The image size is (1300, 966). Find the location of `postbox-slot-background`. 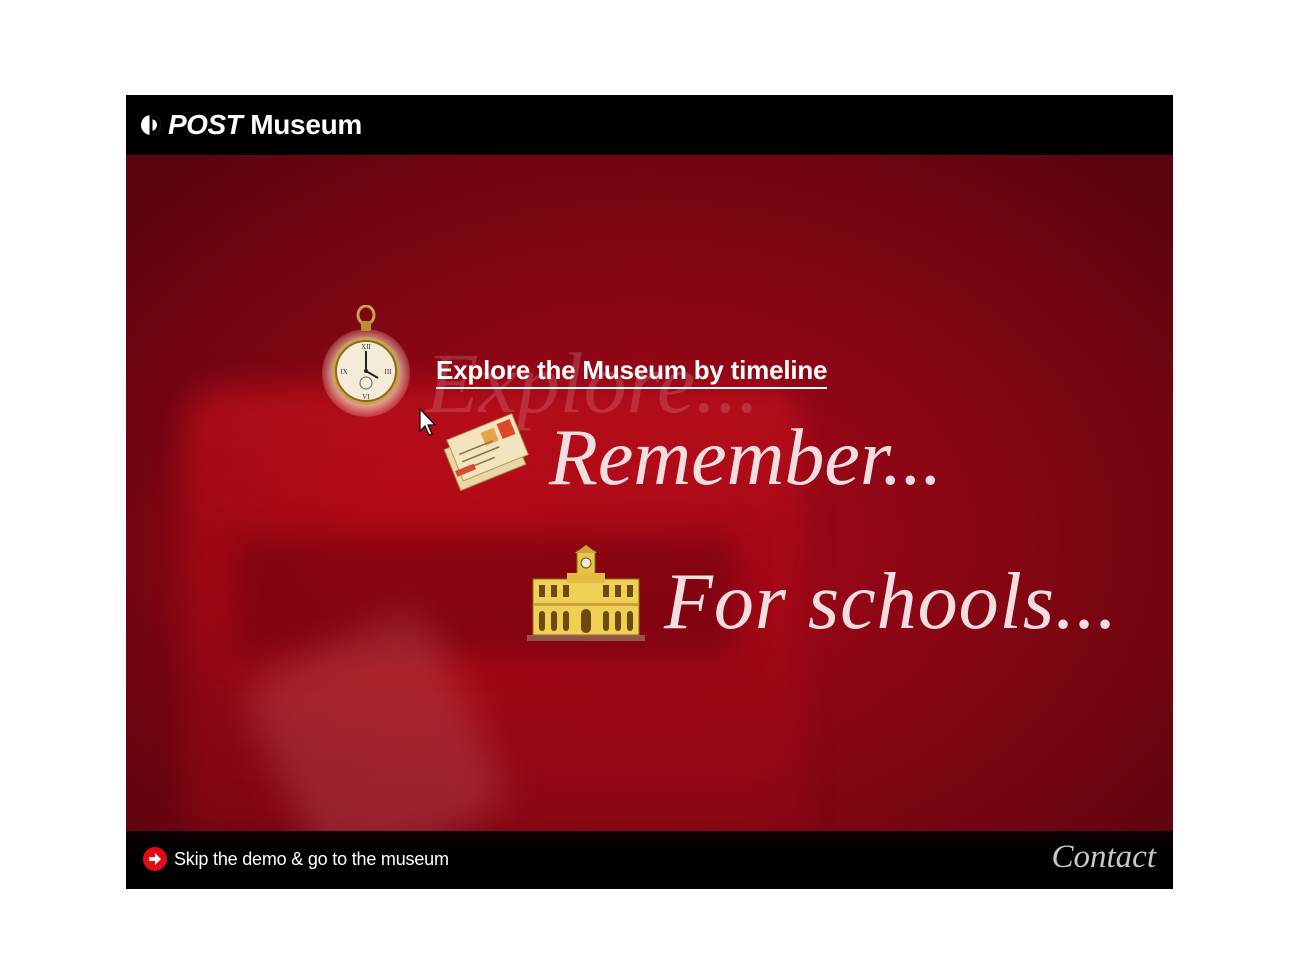

postbox-slot-background is located at coordinates (486, 595).